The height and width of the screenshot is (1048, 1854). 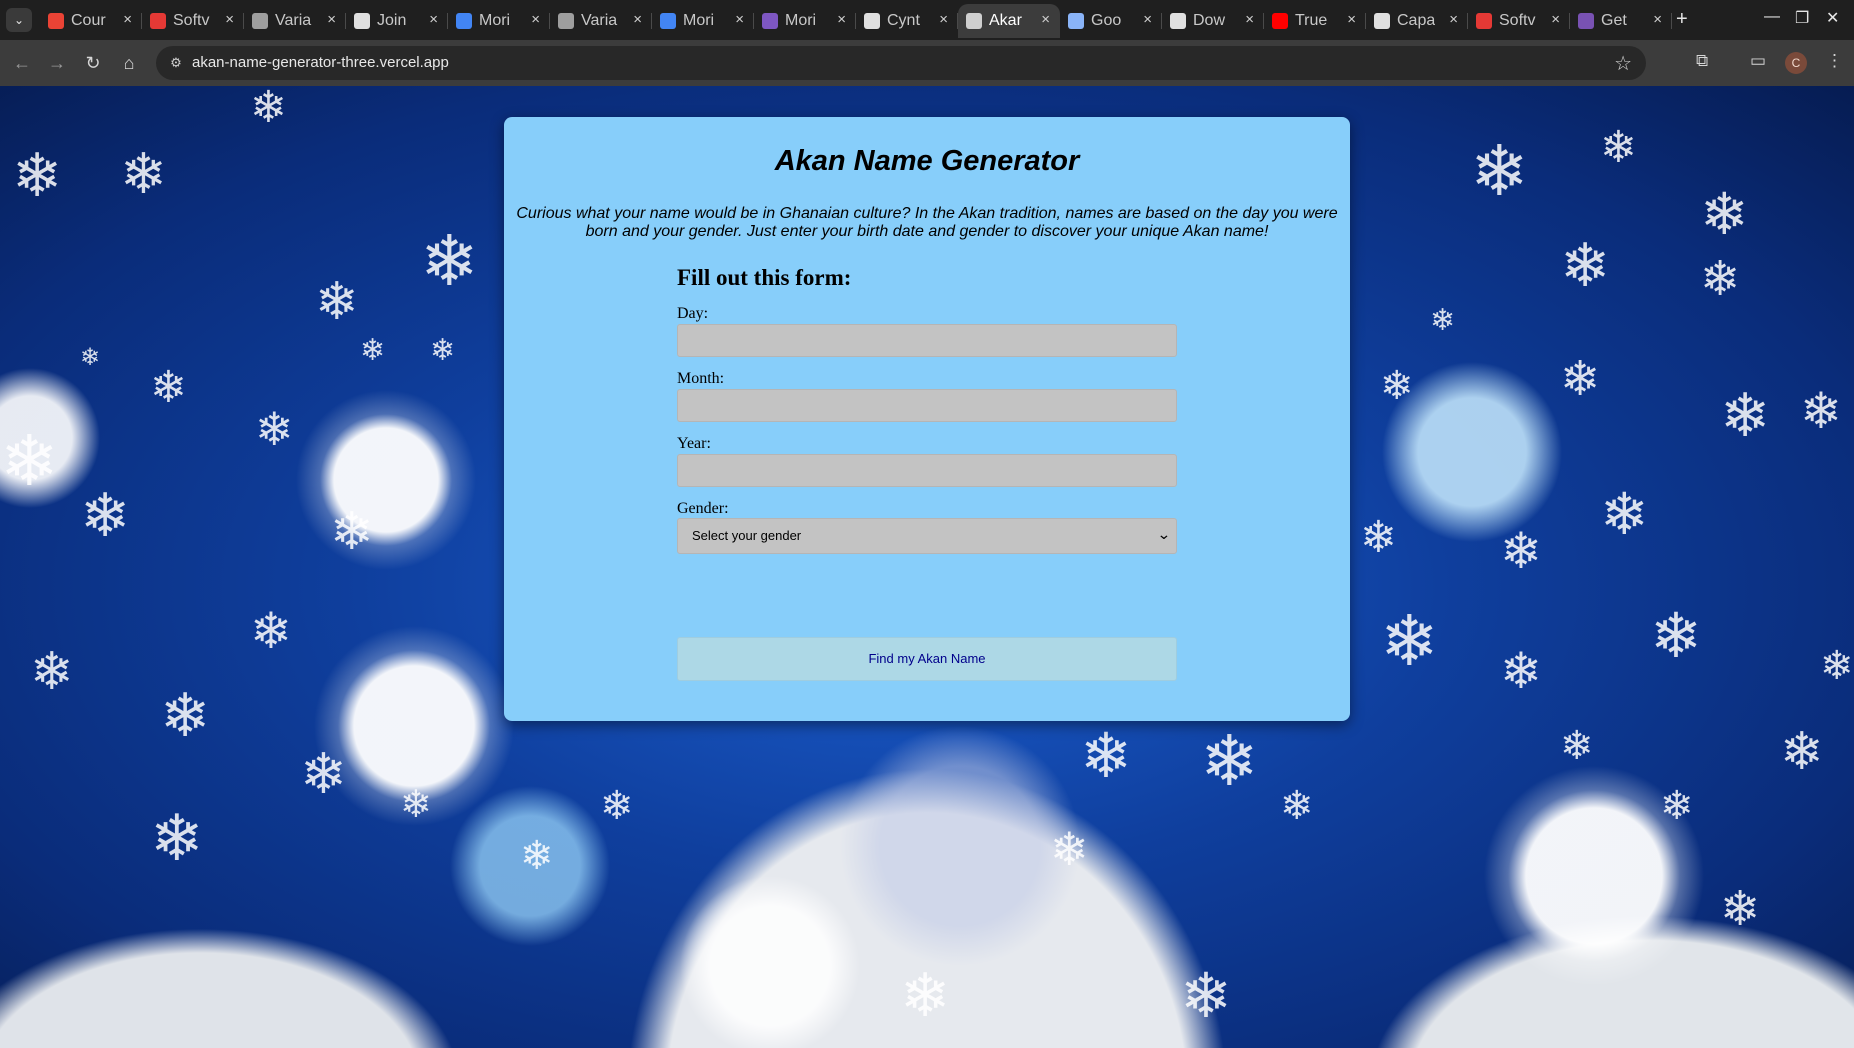 I want to click on browser-tab: Cour ×, so click(x=91, y=21).